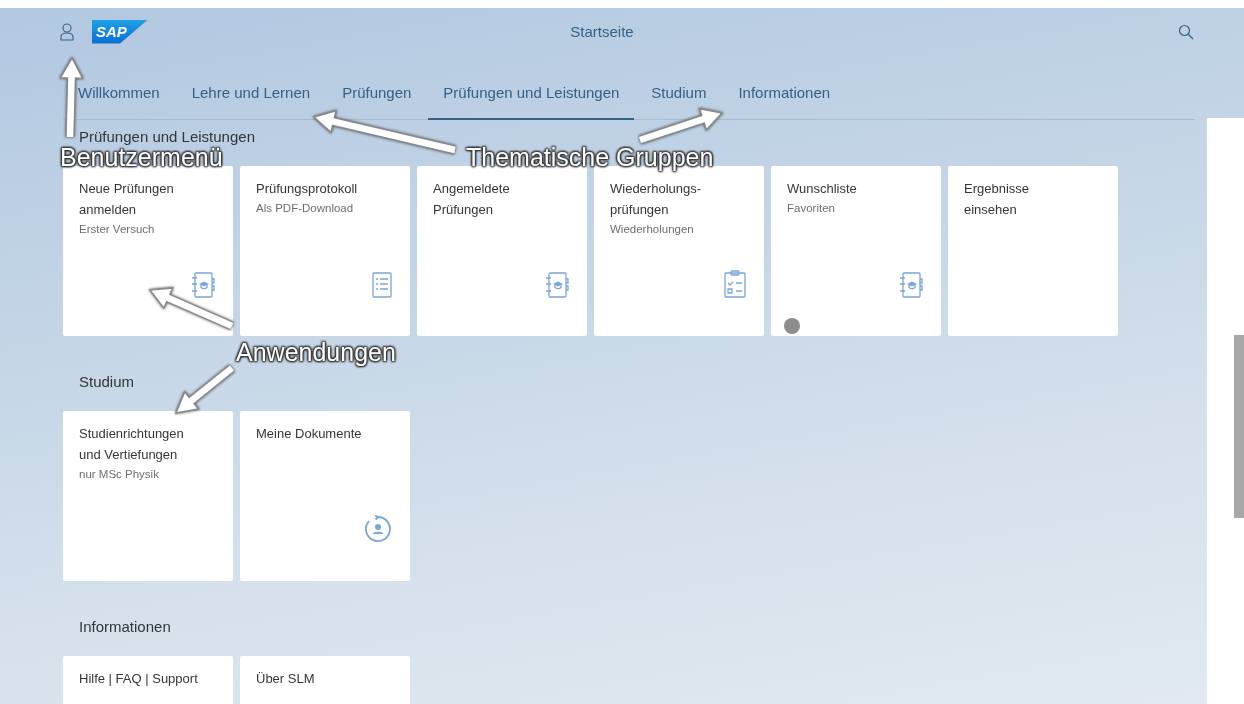 This screenshot has width=1244, height=704. I want to click on tile-title: Über SLM, so click(285, 679).